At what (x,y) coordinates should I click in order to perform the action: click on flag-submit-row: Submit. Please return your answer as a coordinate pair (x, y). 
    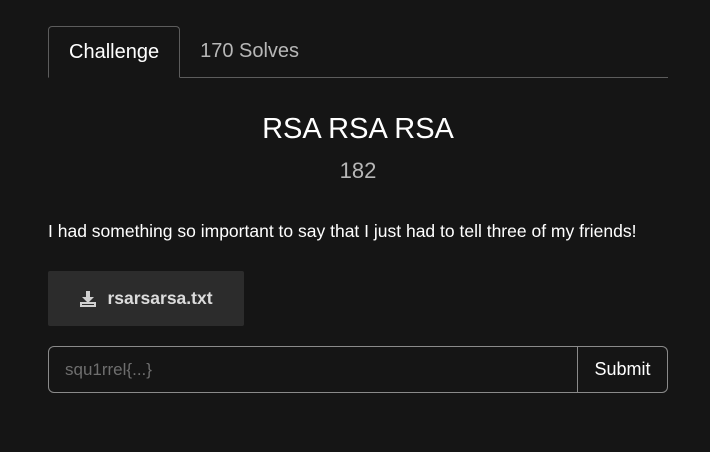
    Looking at the image, I should click on (358, 369).